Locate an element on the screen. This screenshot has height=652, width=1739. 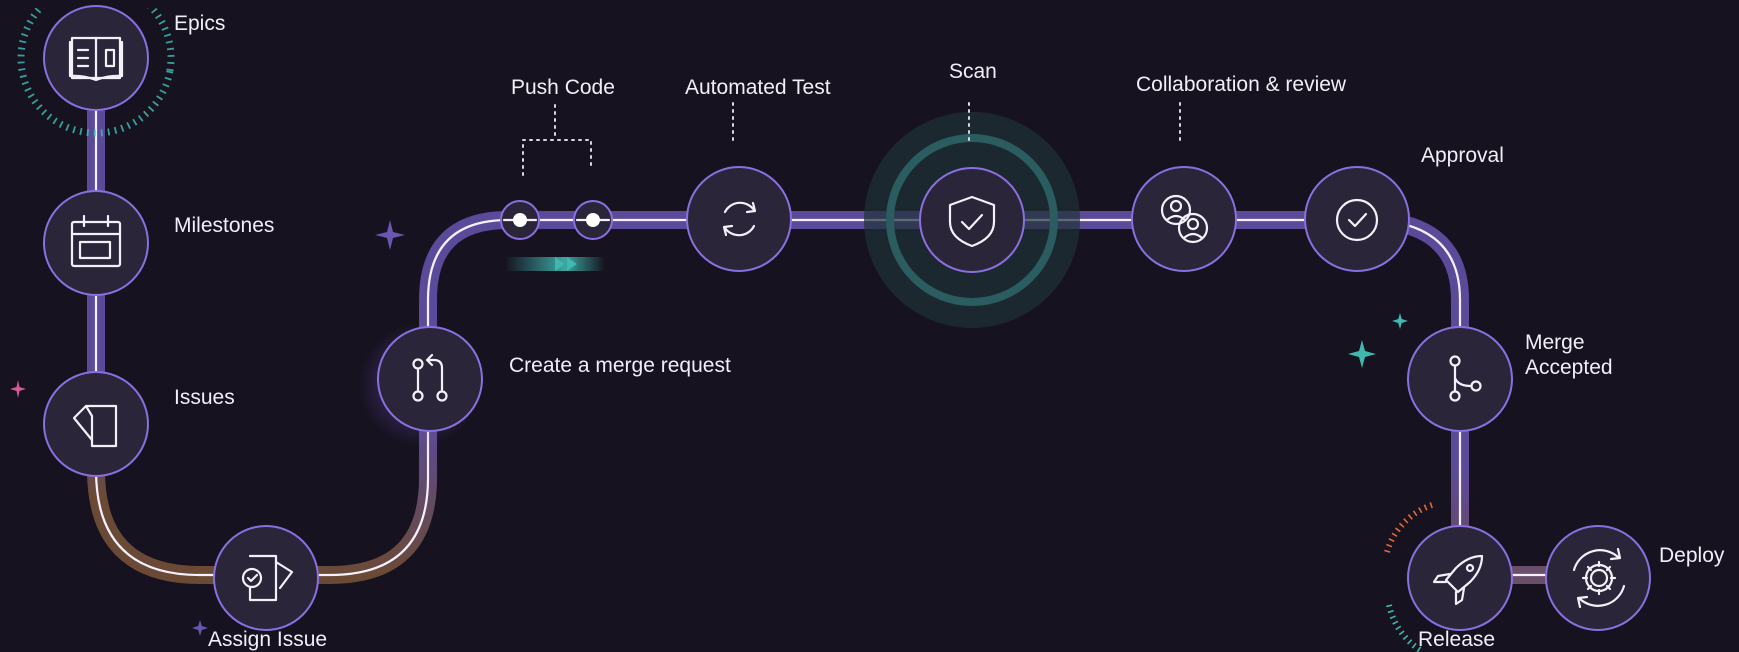
node-deploy is located at coordinates (1598, 578).